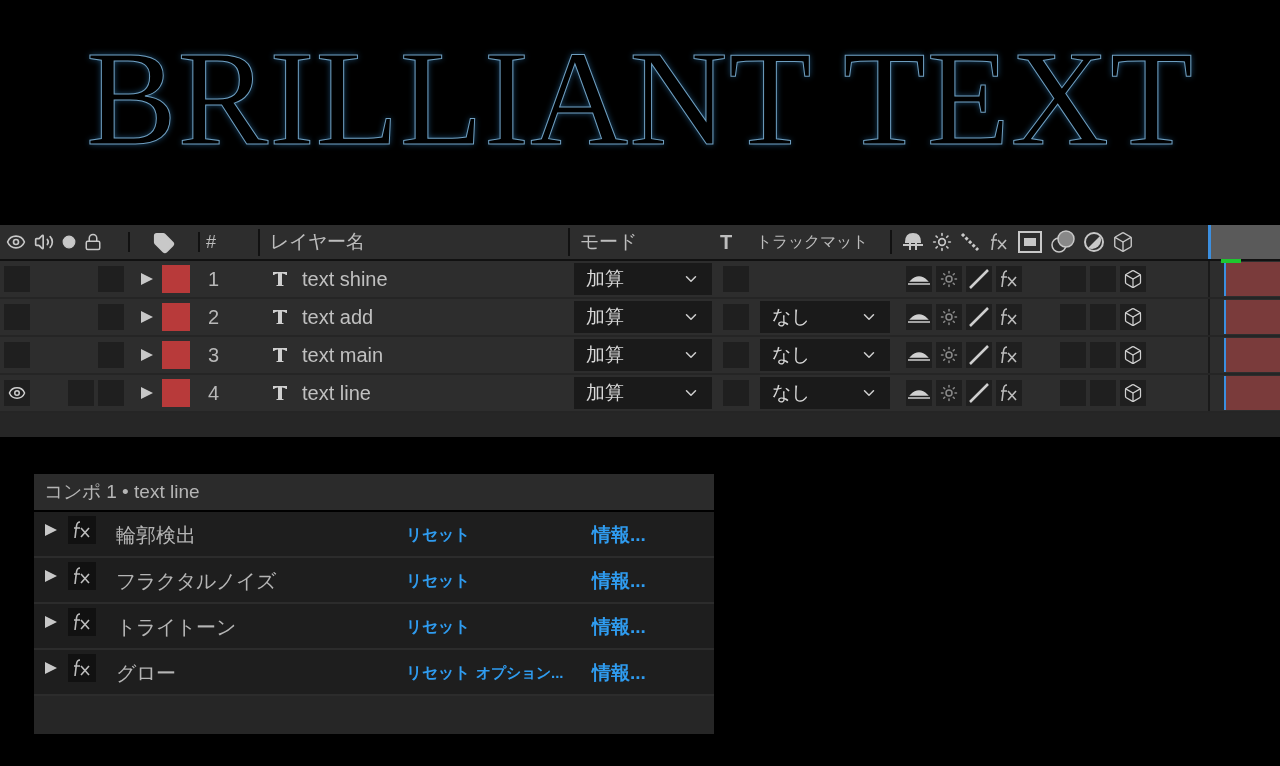  Describe the element at coordinates (196, 581) in the screenshot. I see `effect-name: フラクタルノイズ` at that location.